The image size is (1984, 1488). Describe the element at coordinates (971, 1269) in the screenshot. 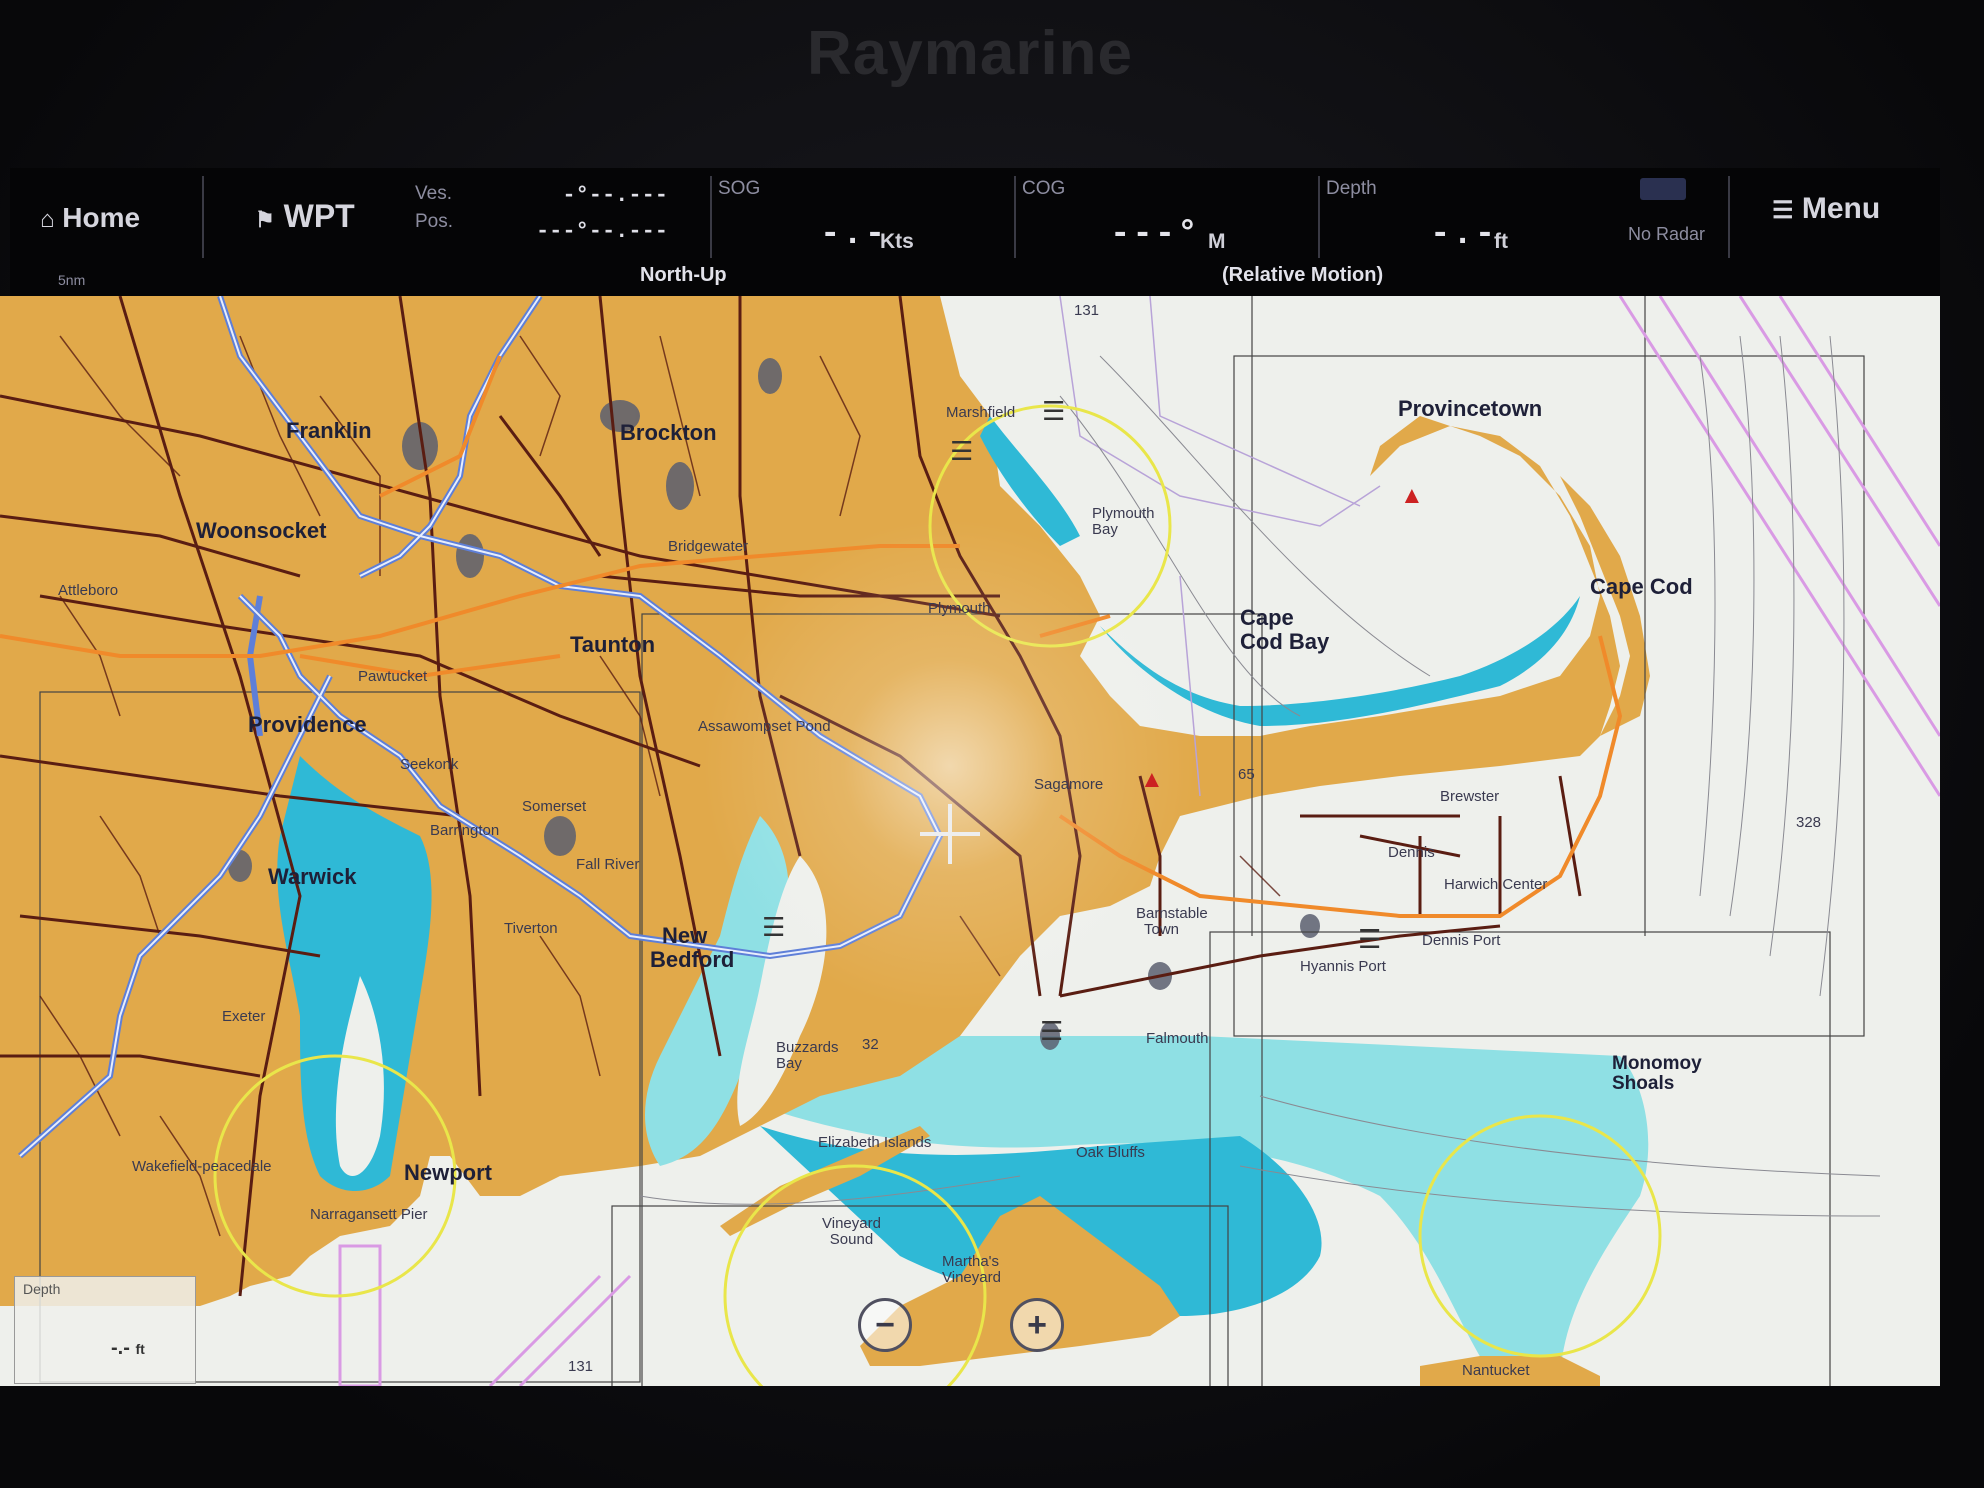

I see `label-marthas-vineyard: Martha's Vineyard` at that location.